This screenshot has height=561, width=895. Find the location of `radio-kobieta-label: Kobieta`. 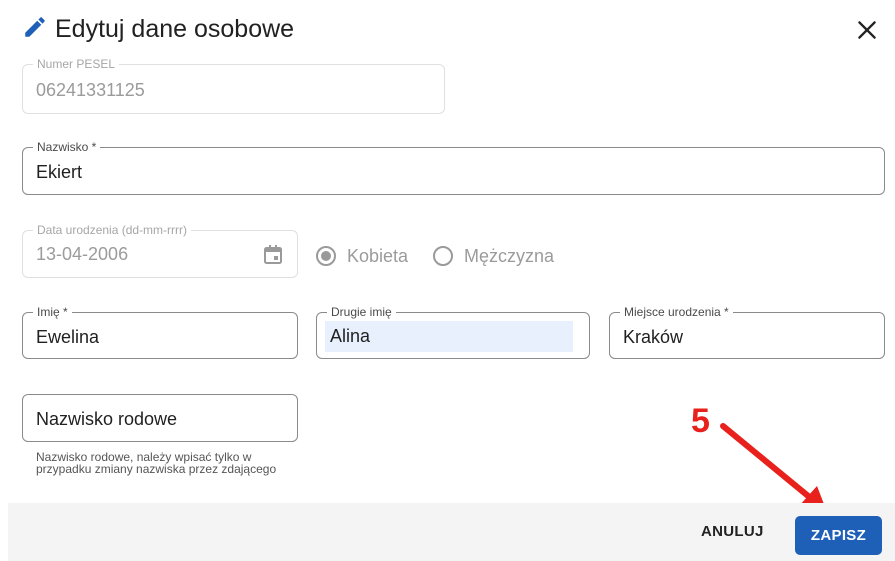

radio-kobieta-label: Kobieta is located at coordinates (378, 255).